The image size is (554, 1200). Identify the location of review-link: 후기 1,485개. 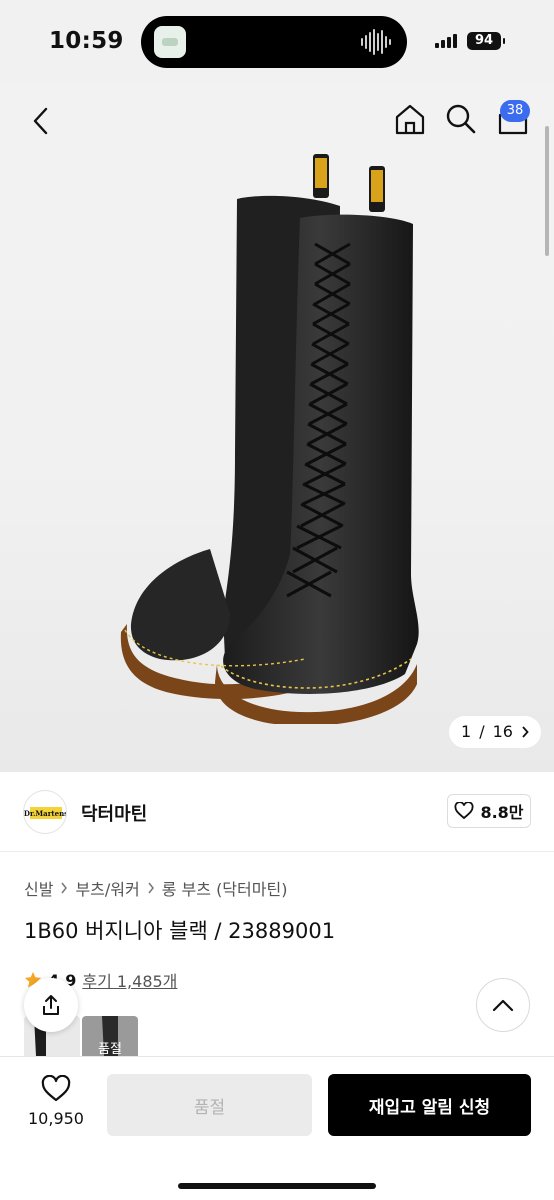
(129, 980).